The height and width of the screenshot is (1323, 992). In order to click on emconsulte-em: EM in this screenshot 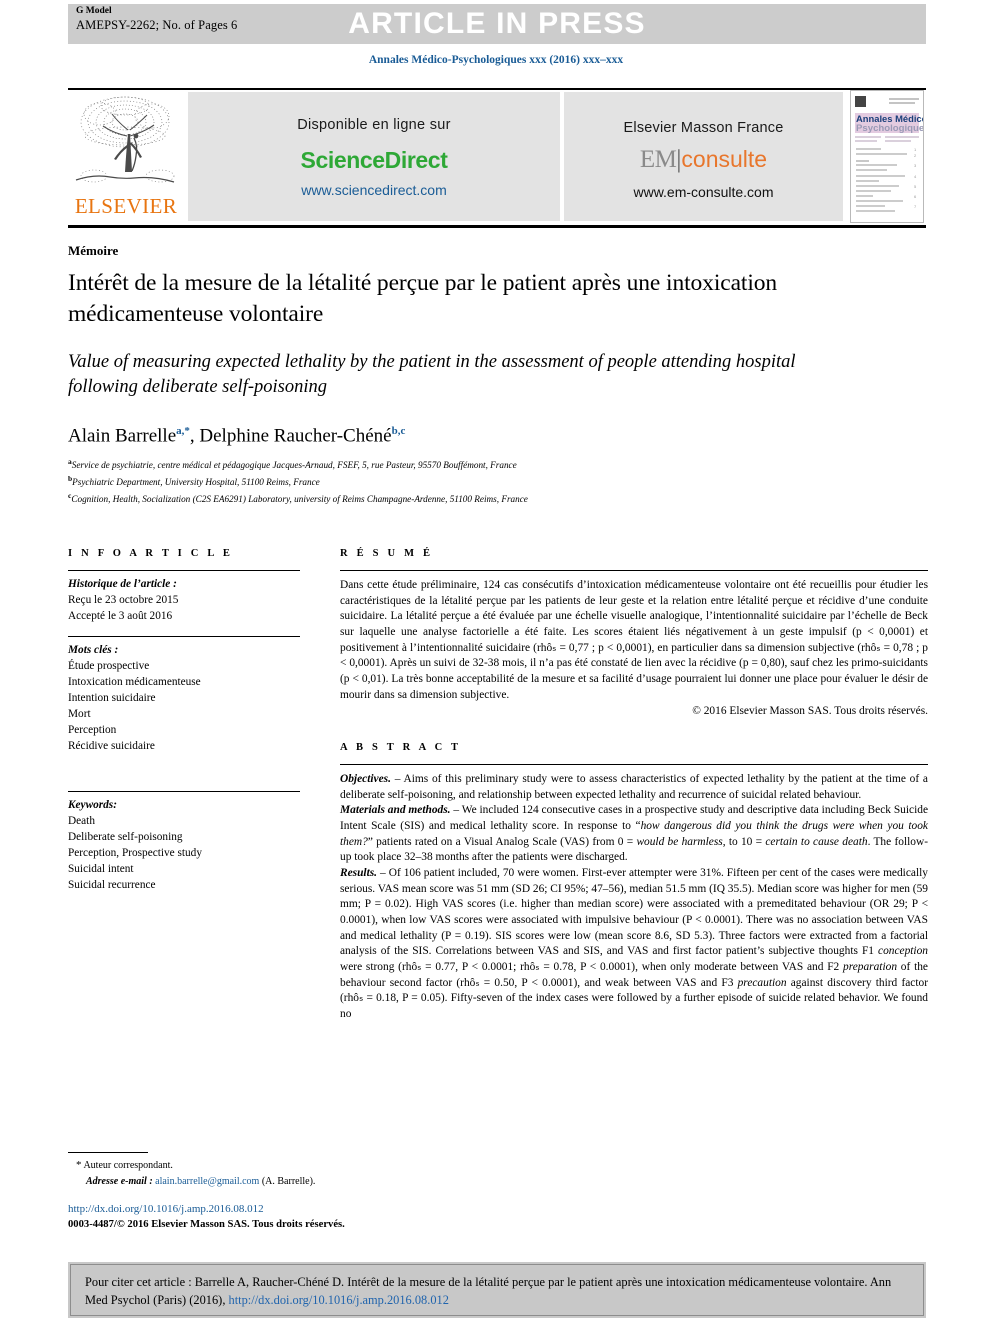, I will do `click(658, 159)`.